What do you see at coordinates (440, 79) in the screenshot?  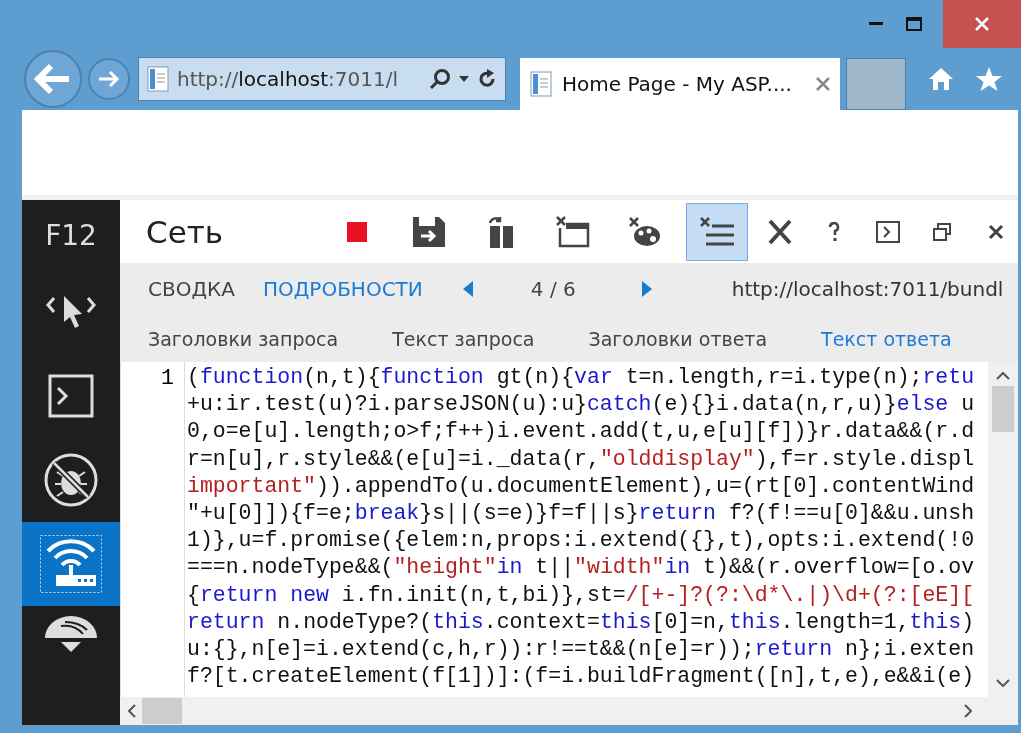 I see `search-icon` at bounding box center [440, 79].